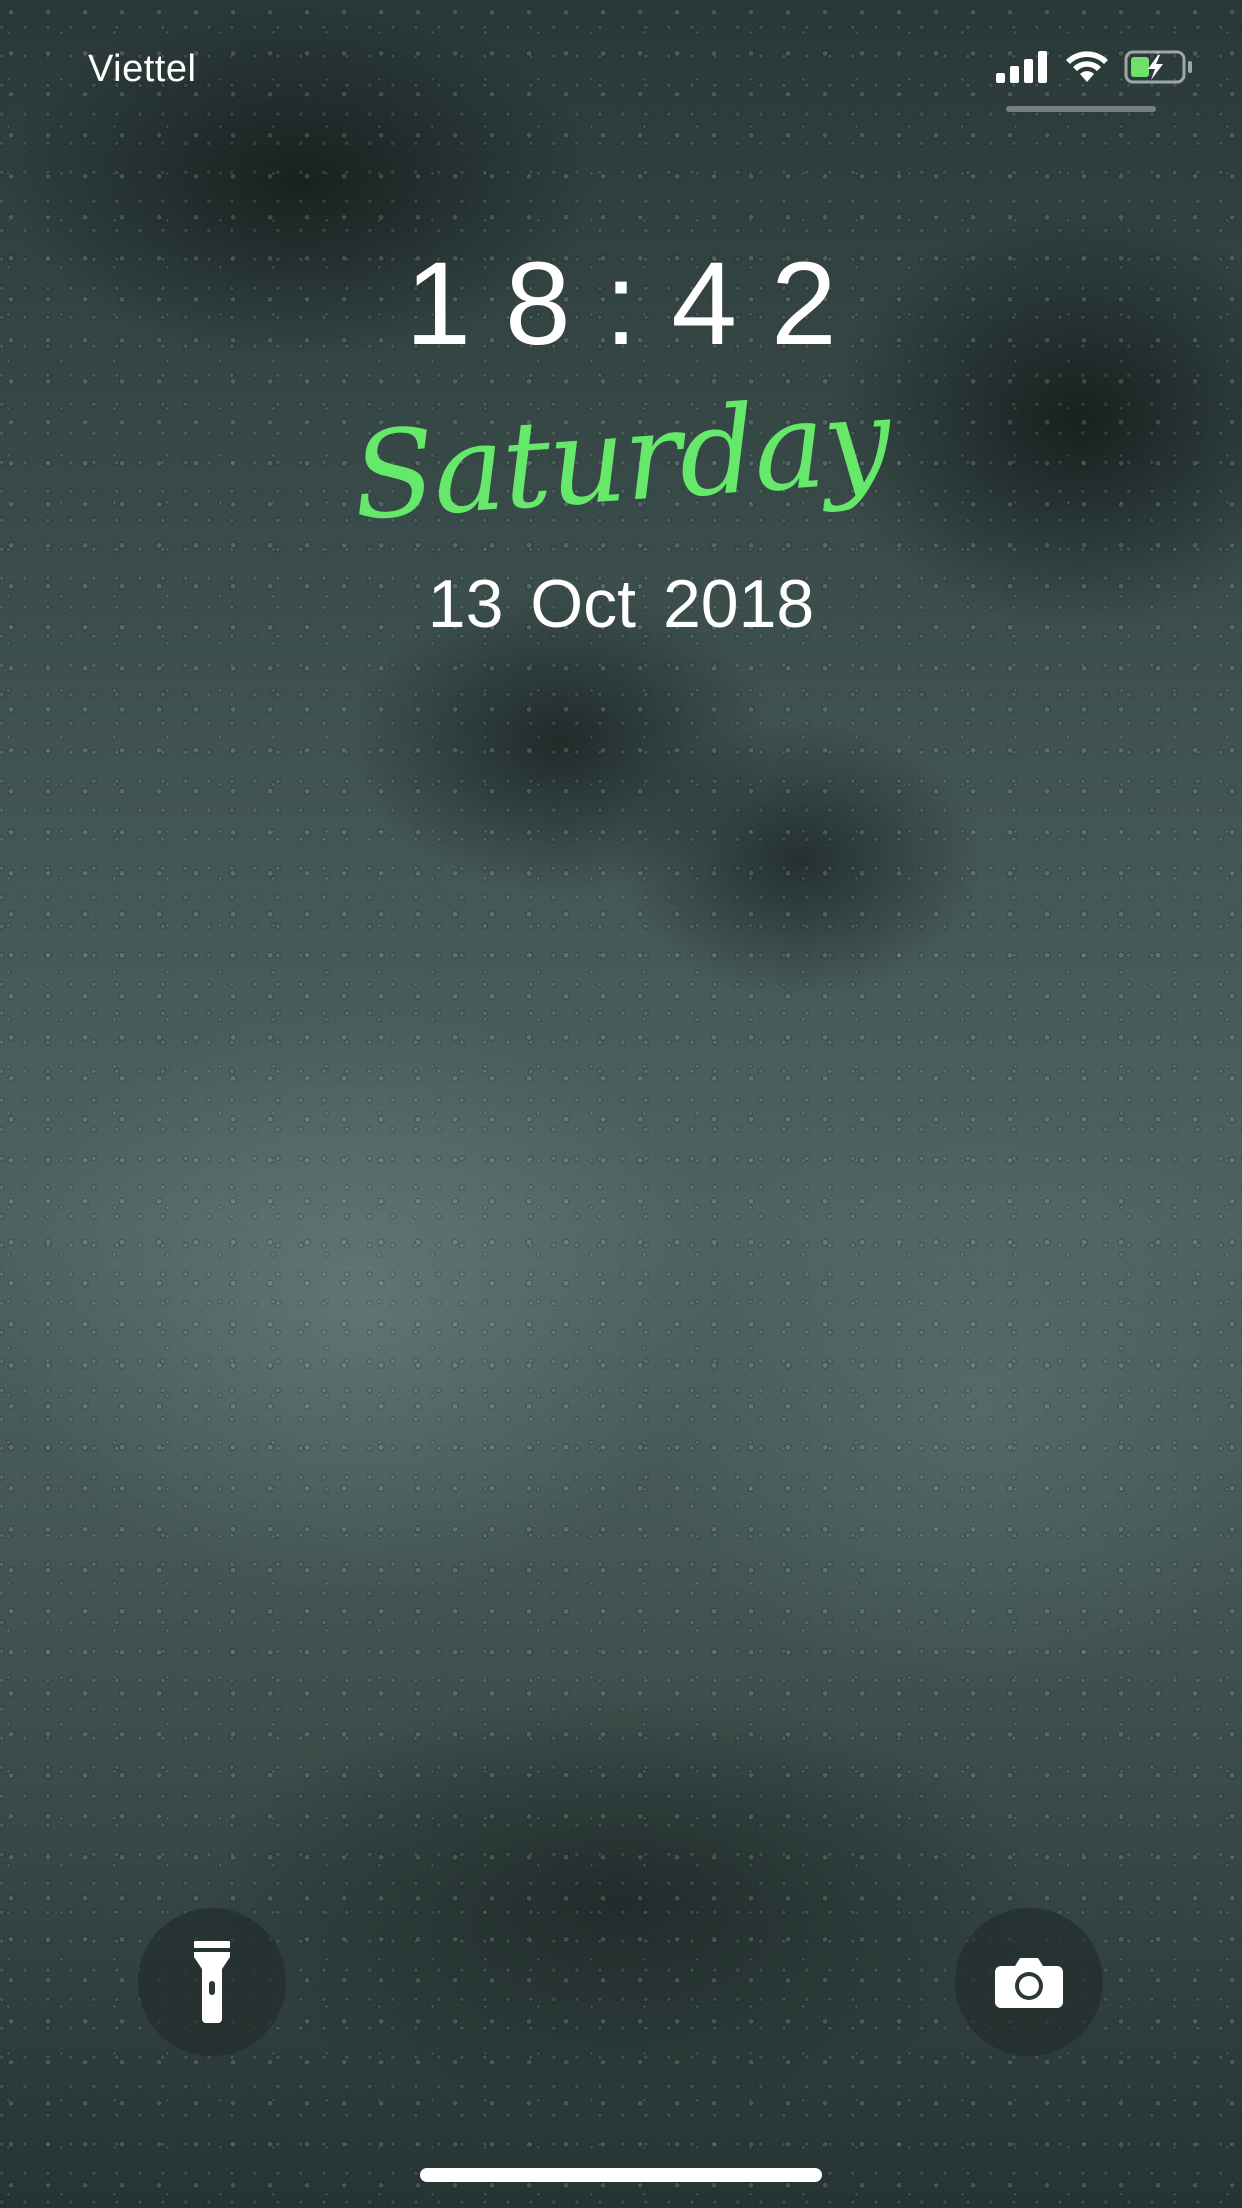 Image resolution: width=1242 pixels, height=2208 pixels. I want to click on carrier-name: Viettel, so click(142, 69).